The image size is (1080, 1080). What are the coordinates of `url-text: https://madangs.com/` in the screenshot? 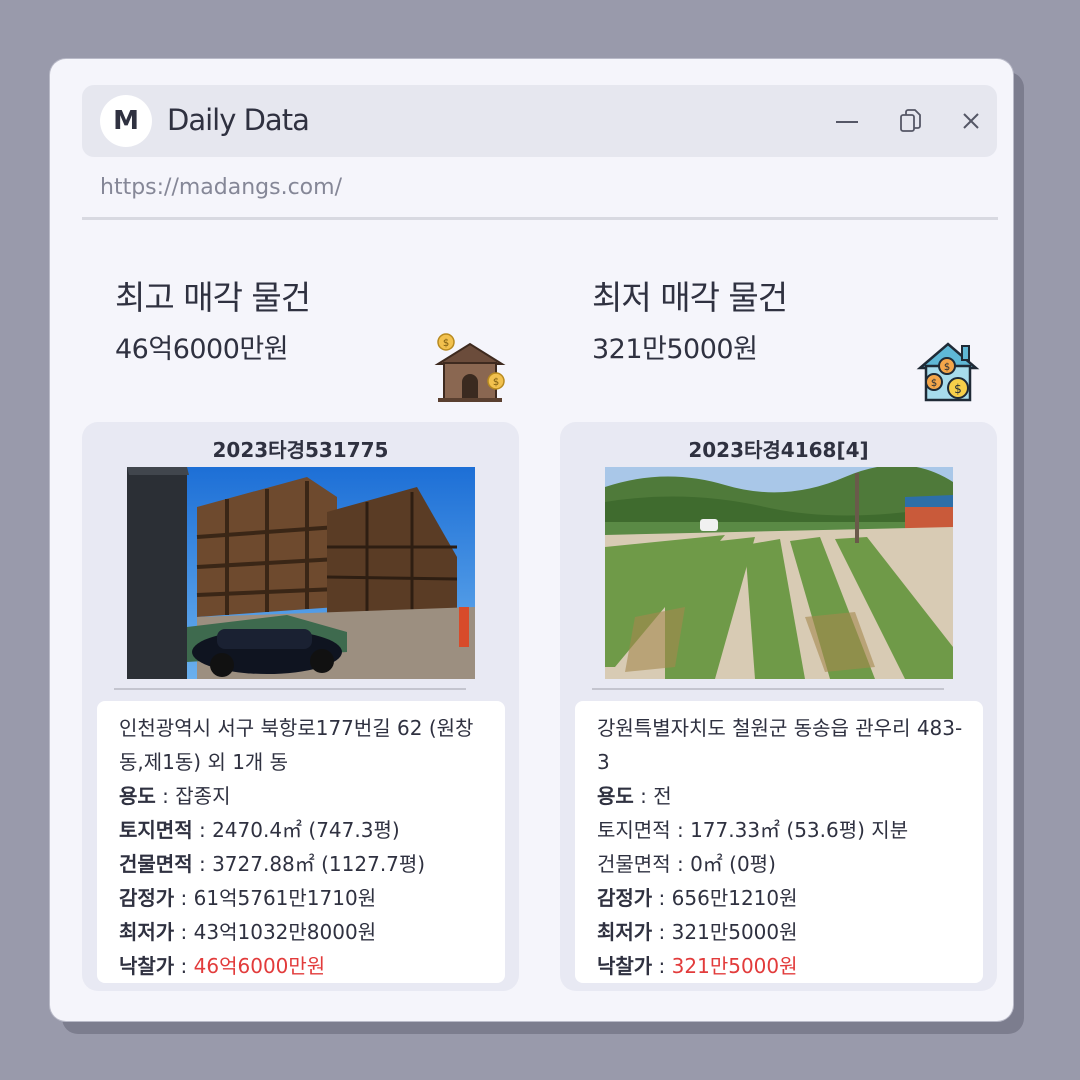 It's located at (221, 187).